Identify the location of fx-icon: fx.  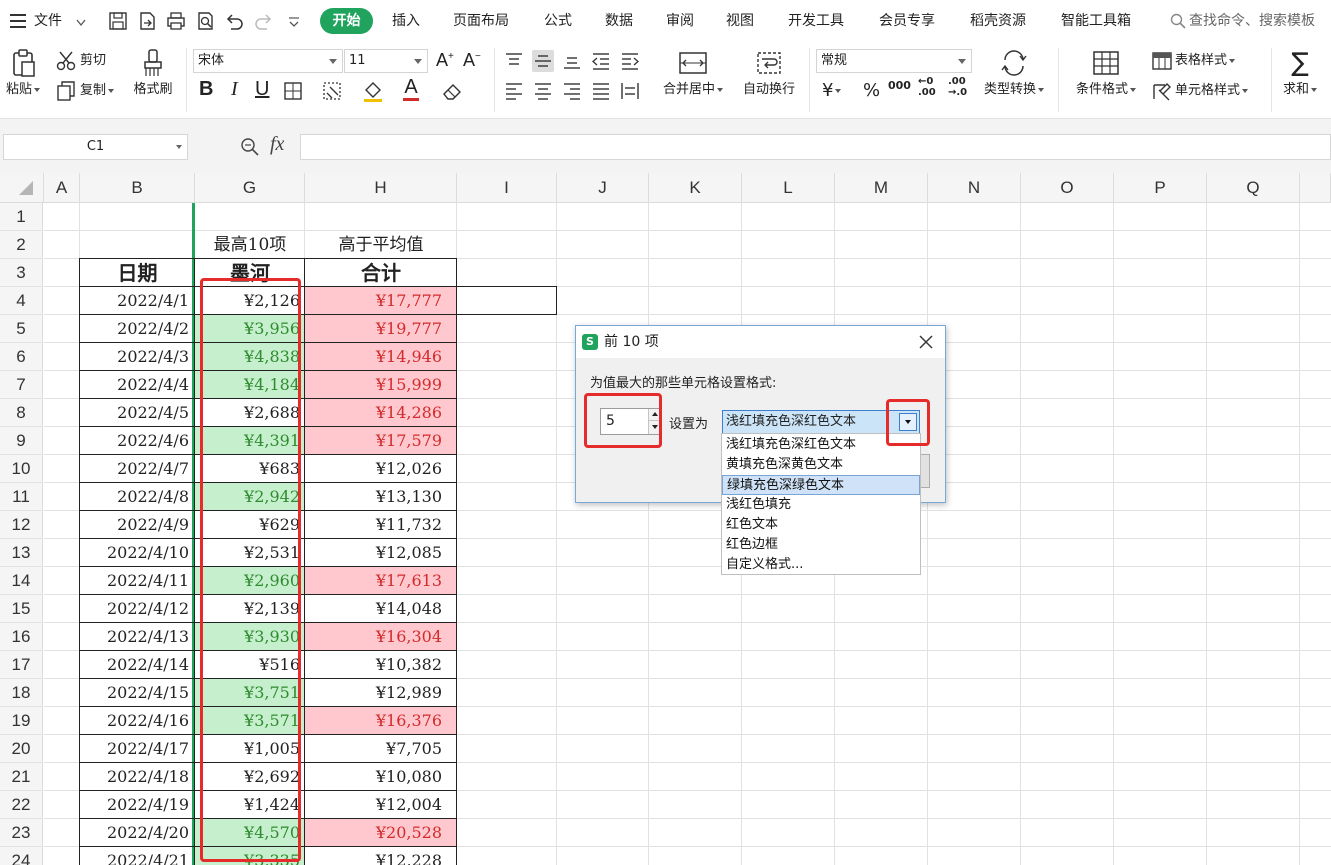
(277, 144).